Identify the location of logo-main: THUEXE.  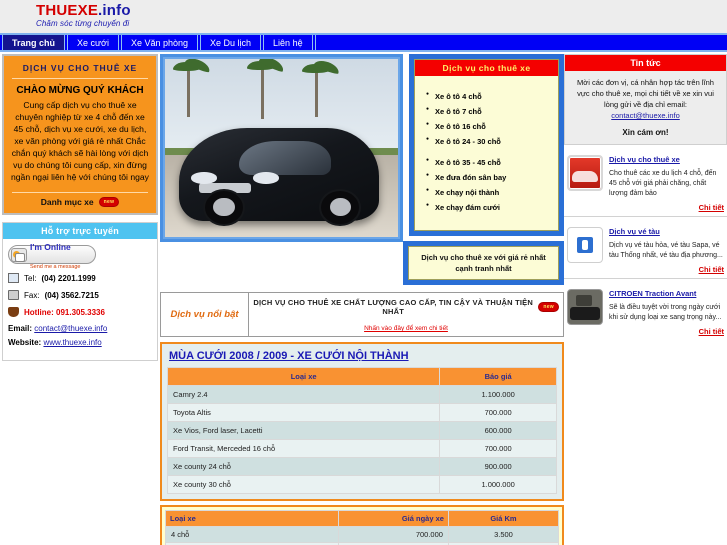
(67, 10).